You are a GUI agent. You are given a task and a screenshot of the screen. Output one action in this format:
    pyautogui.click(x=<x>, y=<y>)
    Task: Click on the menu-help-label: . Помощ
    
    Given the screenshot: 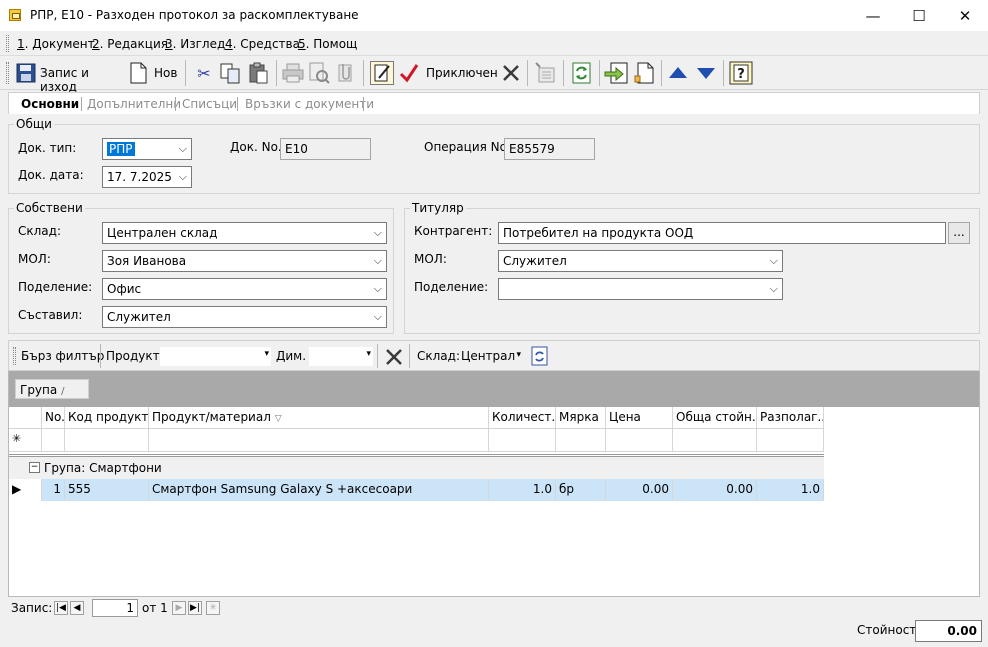 What is the action you would take?
    pyautogui.click(x=331, y=44)
    